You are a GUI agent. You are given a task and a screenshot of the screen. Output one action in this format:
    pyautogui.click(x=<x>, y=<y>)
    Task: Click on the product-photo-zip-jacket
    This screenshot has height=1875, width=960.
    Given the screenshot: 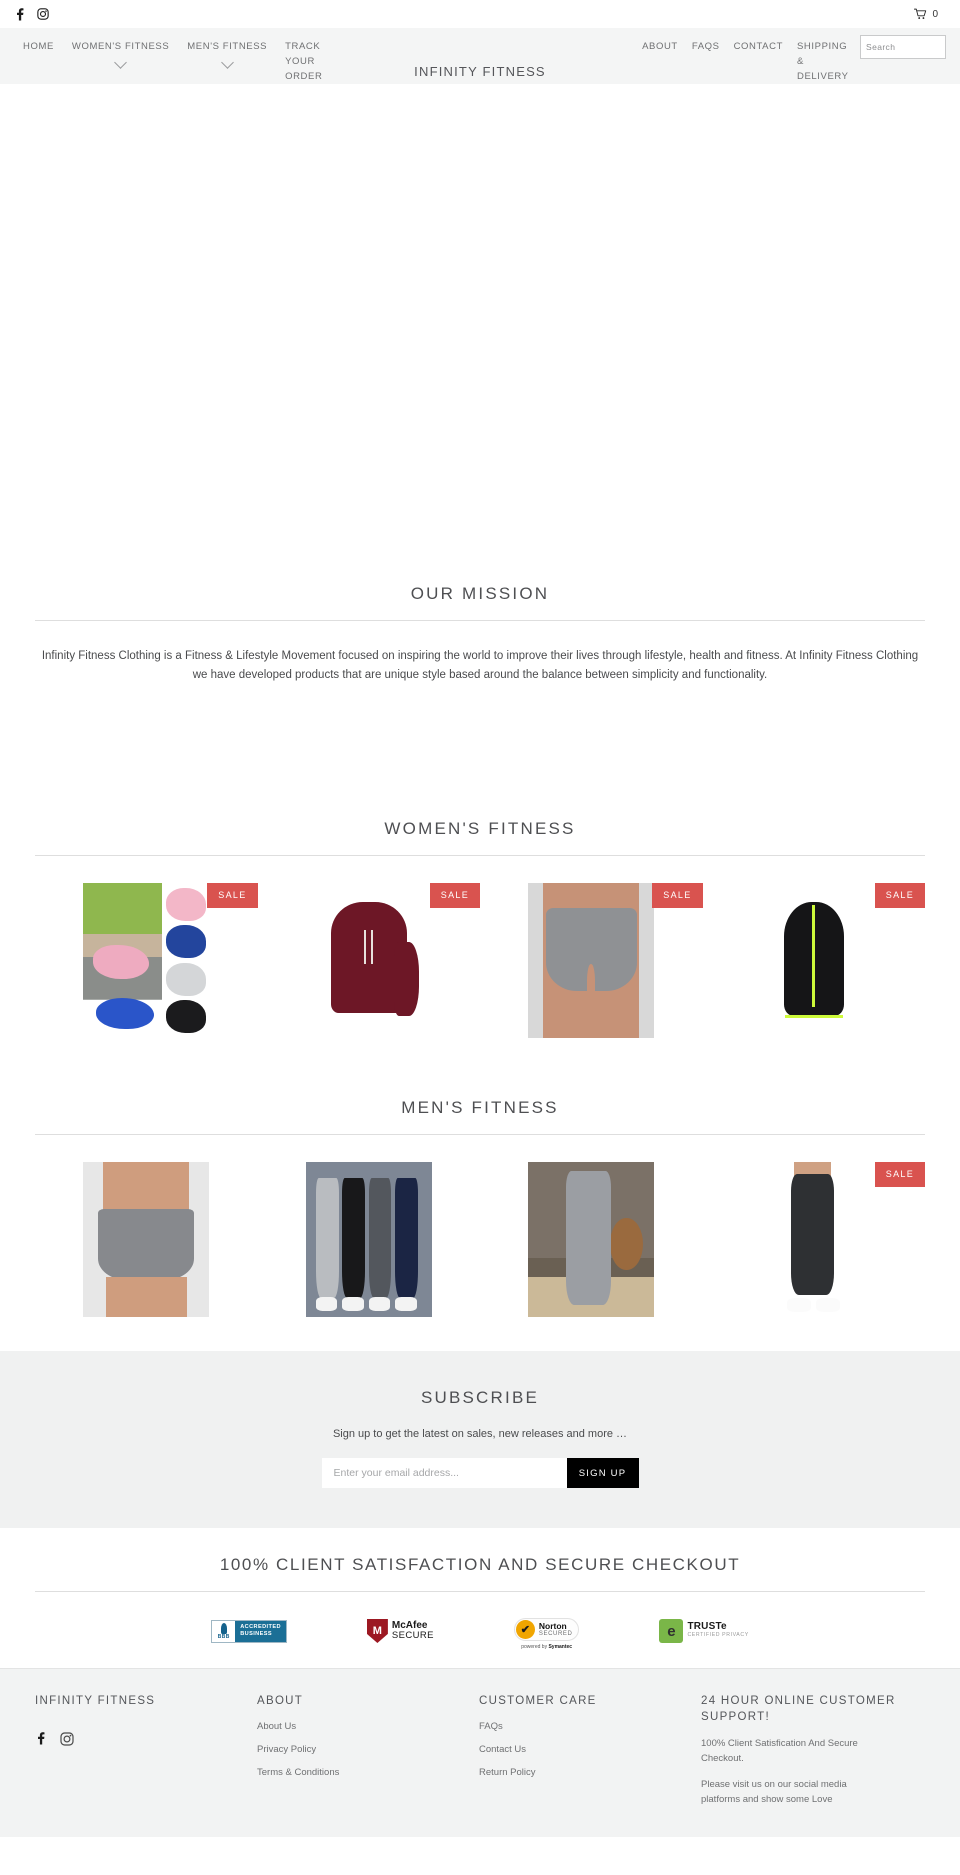 What is the action you would take?
    pyautogui.click(x=813, y=960)
    